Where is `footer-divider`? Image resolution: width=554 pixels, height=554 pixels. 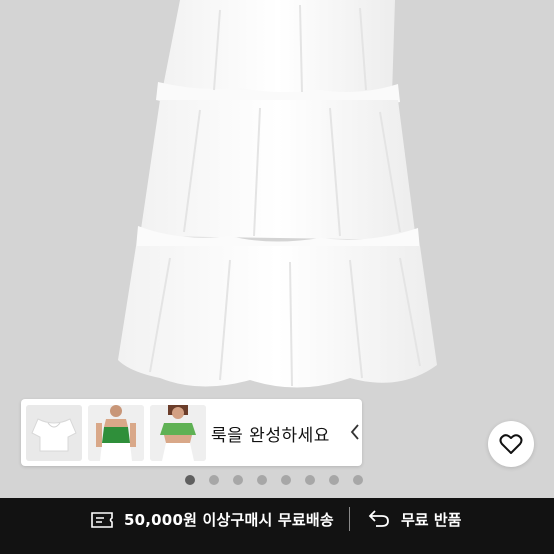
footer-divider is located at coordinates (349, 519).